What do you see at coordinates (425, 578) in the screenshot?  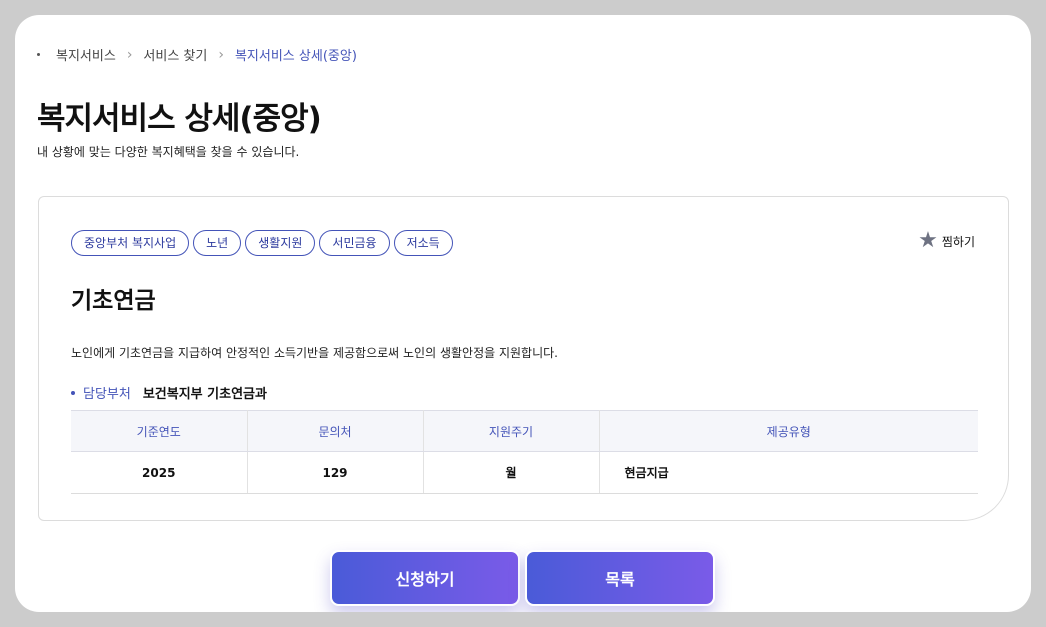 I see `apply-button: 신청하기` at bounding box center [425, 578].